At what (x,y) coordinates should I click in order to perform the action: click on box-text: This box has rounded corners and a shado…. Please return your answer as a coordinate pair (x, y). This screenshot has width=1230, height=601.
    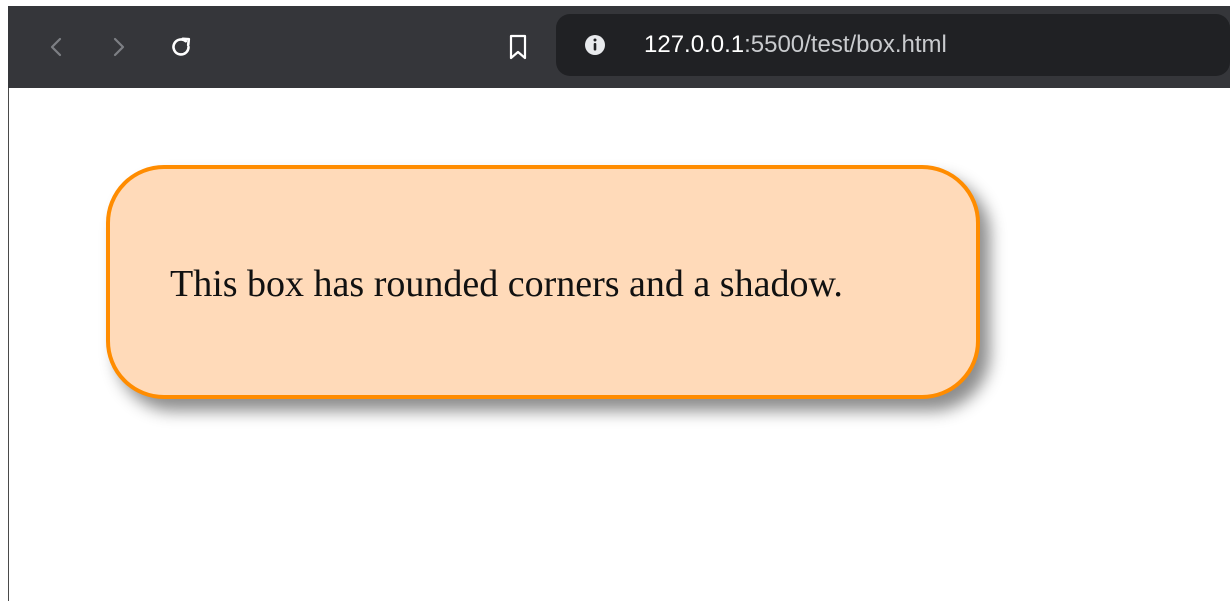
    Looking at the image, I should click on (506, 284).